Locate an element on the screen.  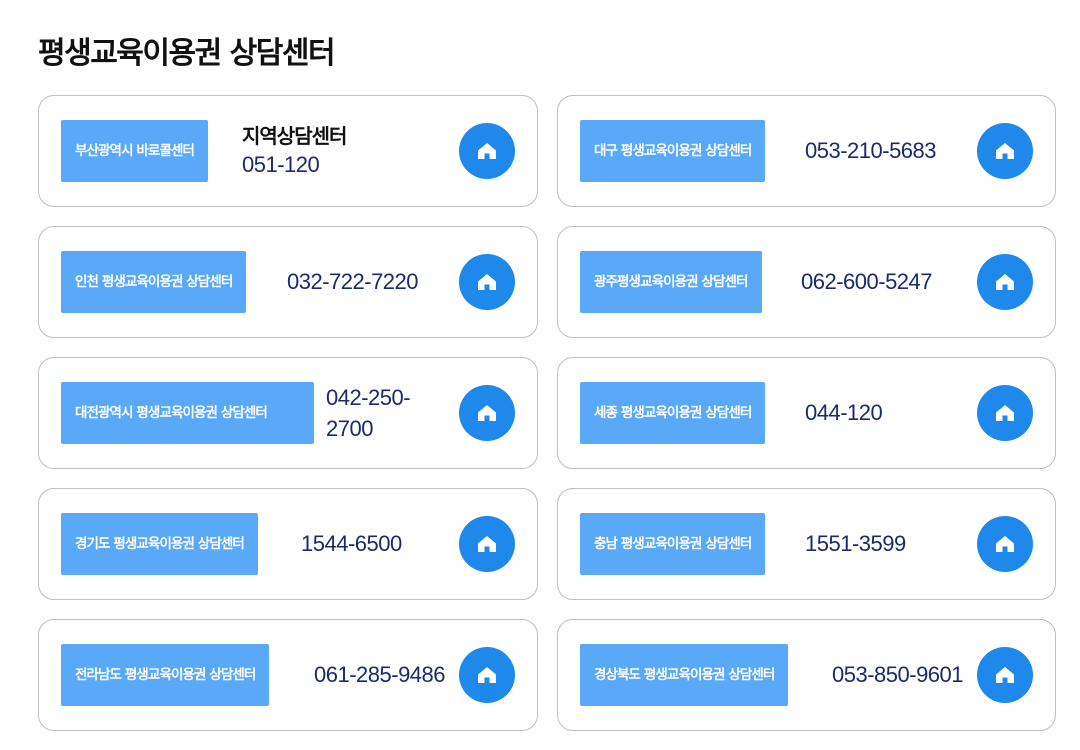
center-card-gyeongbuk: 경상북도 평생교육이용권 상담센터 053-850-9601 is located at coordinates (806, 675).